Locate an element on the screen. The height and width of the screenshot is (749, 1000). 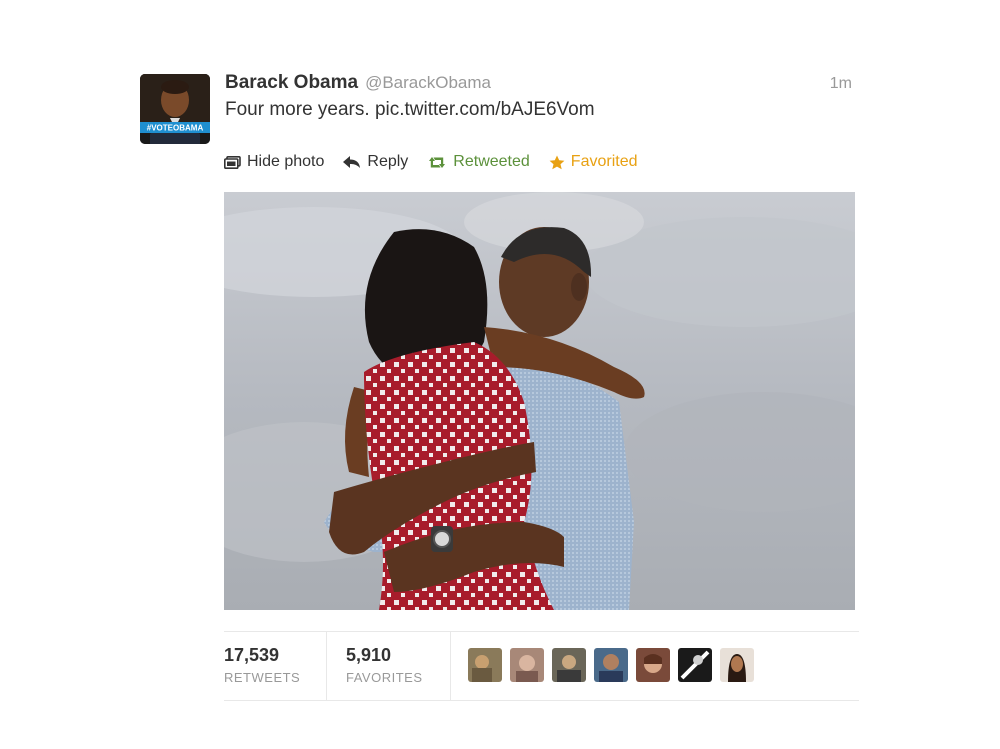
star-icon is located at coordinates (557, 162).